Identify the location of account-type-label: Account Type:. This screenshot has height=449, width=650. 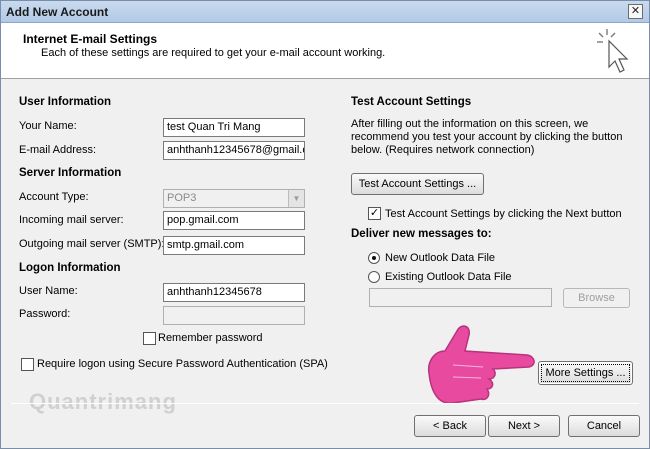
(54, 197).